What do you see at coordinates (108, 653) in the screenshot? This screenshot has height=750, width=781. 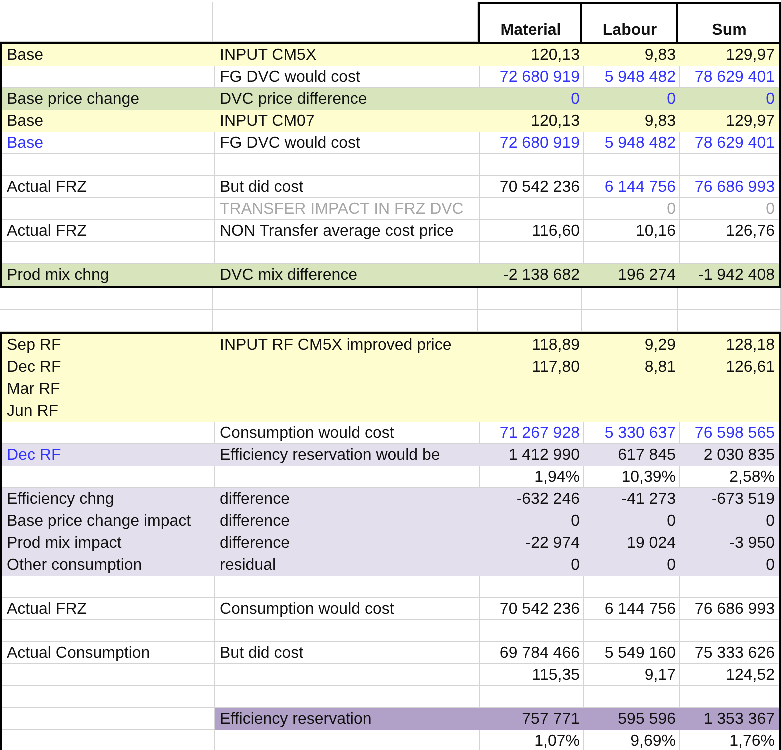 I see `table-cell: Actual Consumption` at bounding box center [108, 653].